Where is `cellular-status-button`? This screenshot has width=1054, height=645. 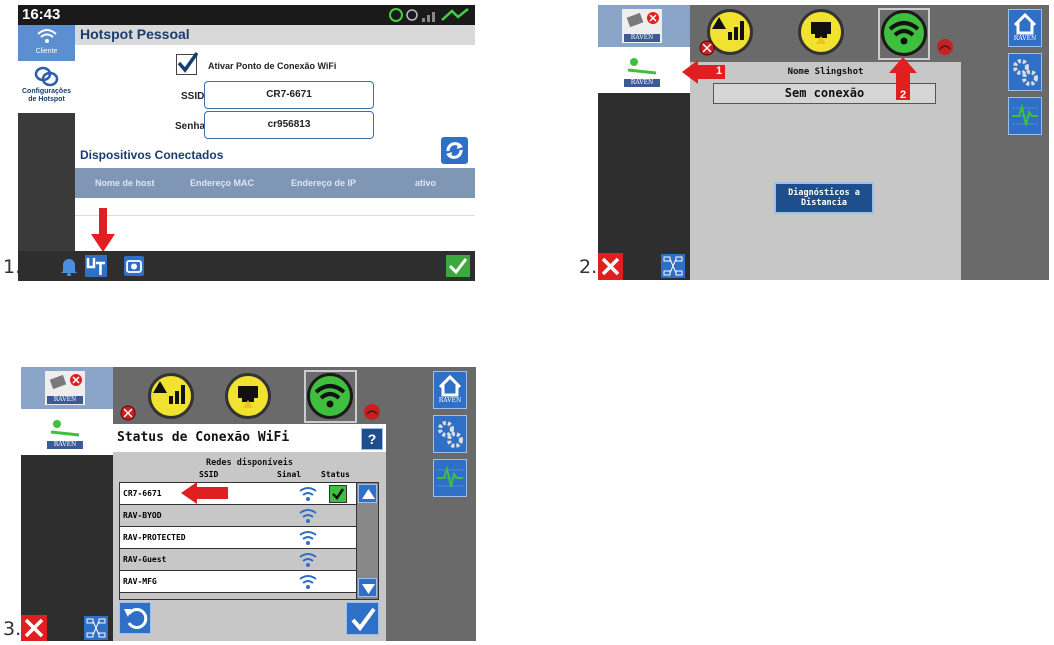
cellular-status-button is located at coordinates (171, 396).